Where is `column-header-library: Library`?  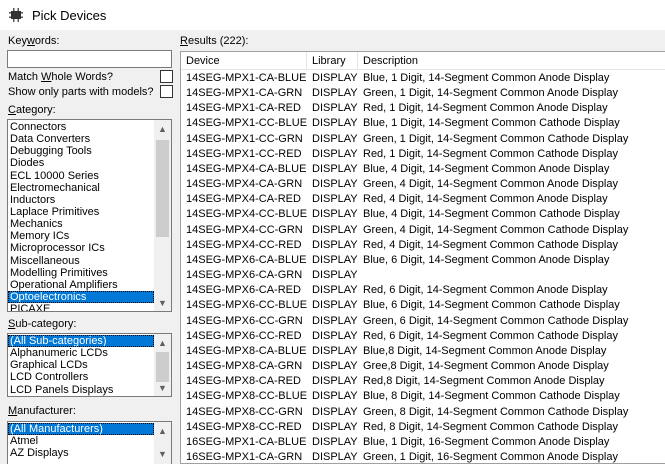 column-header-library: Library is located at coordinates (332, 61).